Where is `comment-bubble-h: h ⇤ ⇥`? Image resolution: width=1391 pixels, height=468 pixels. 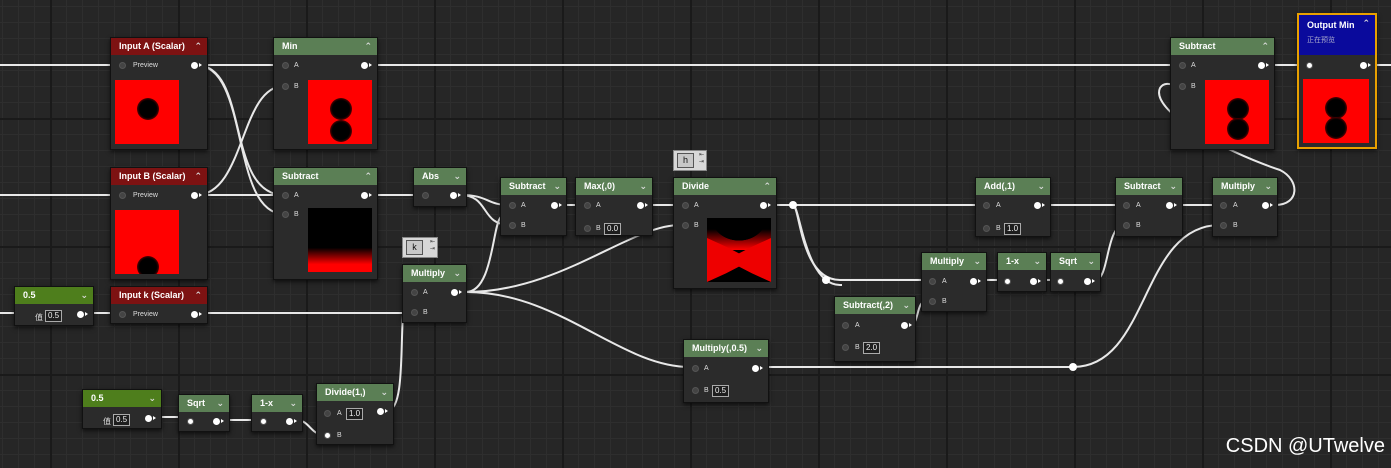 comment-bubble-h: h ⇤ ⇥ is located at coordinates (690, 160).